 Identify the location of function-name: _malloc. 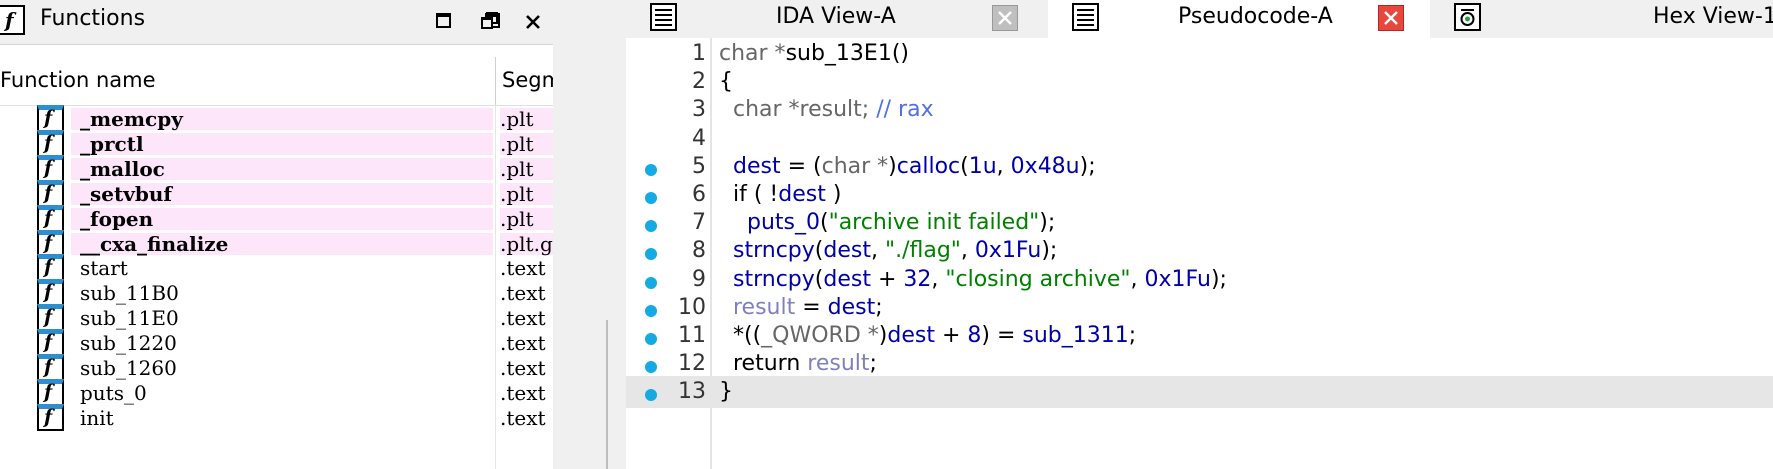
(122, 168).